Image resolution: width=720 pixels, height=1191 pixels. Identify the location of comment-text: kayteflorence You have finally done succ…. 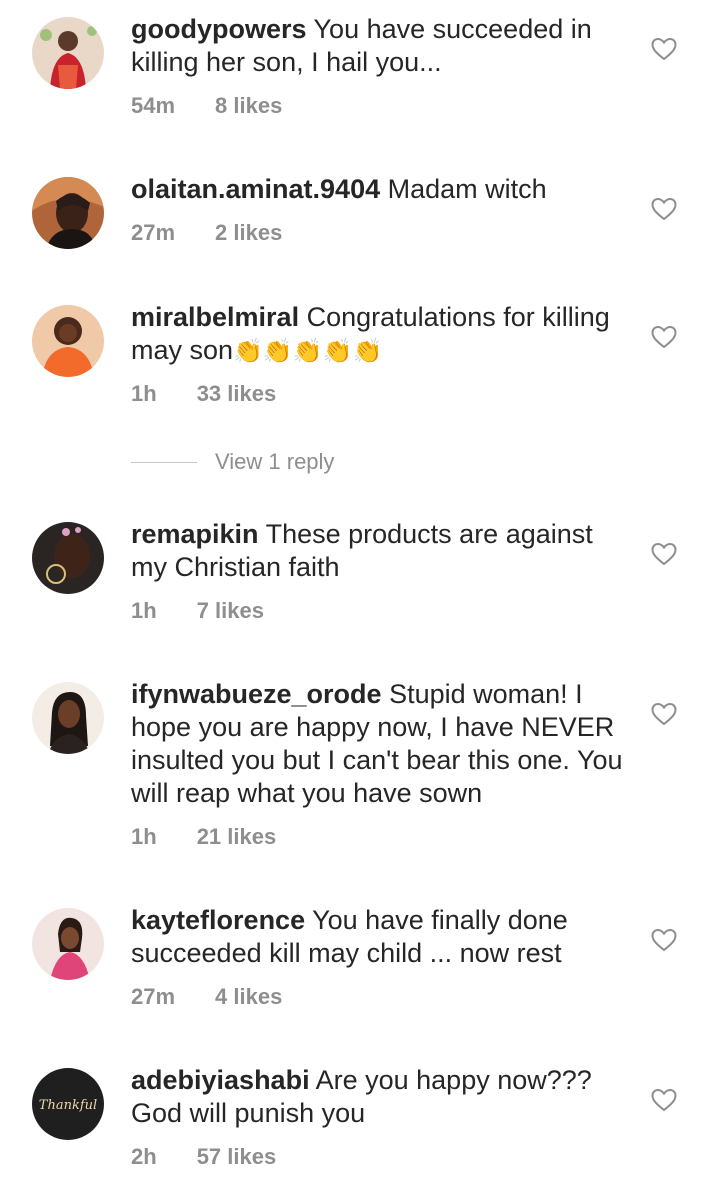
(381, 937).